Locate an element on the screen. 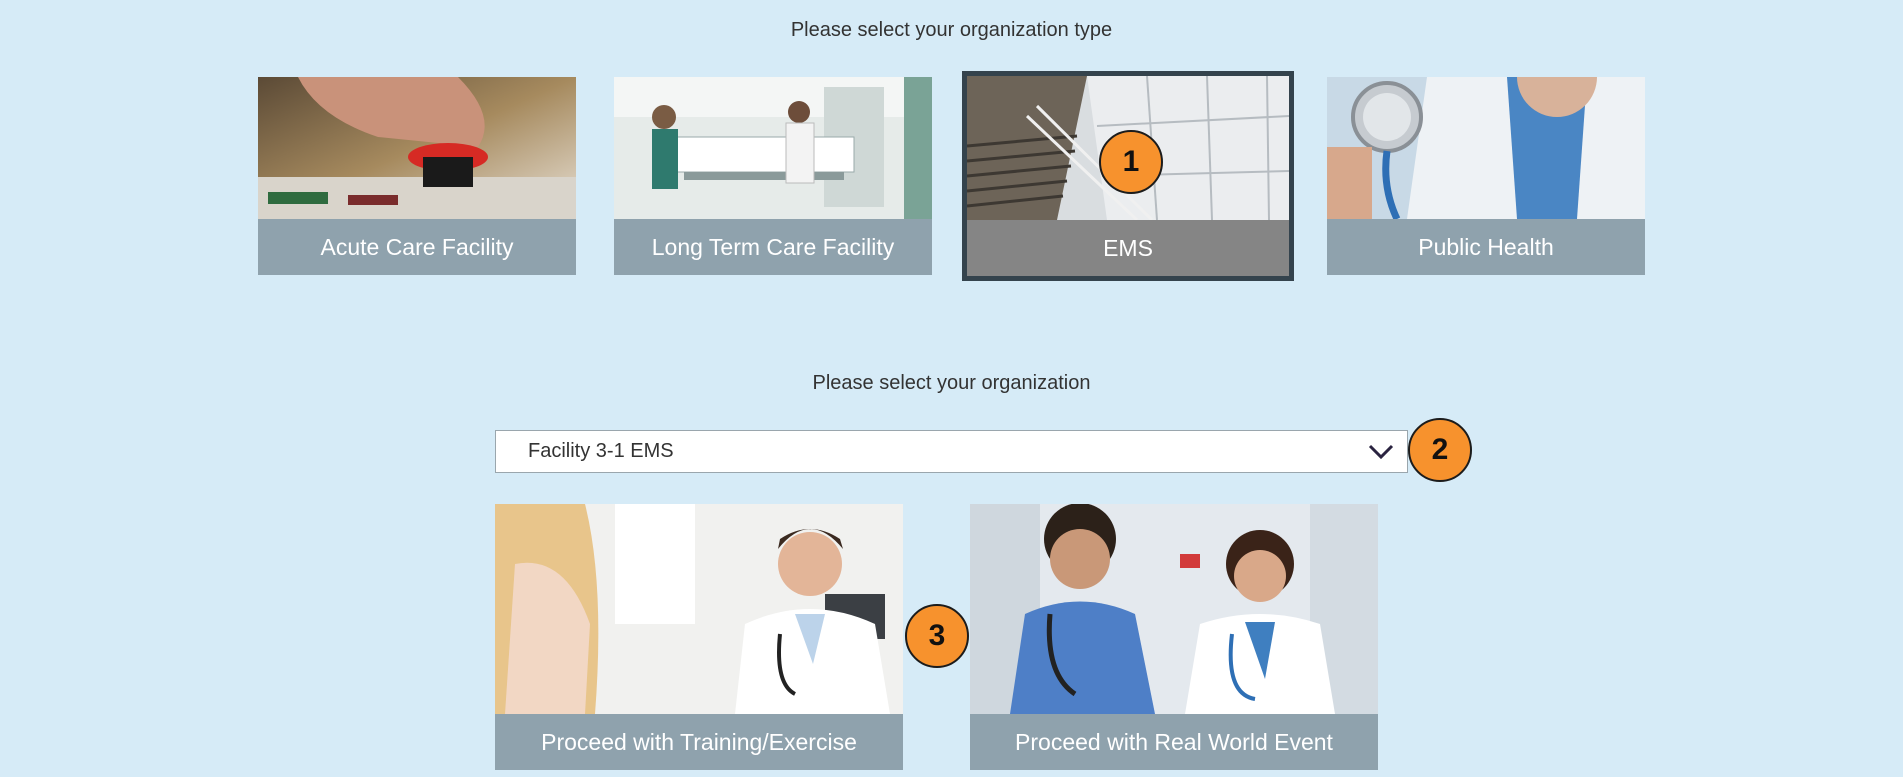 Image resolution: width=1903 pixels, height=777 pixels. ems-label: EMS is located at coordinates (1128, 248).